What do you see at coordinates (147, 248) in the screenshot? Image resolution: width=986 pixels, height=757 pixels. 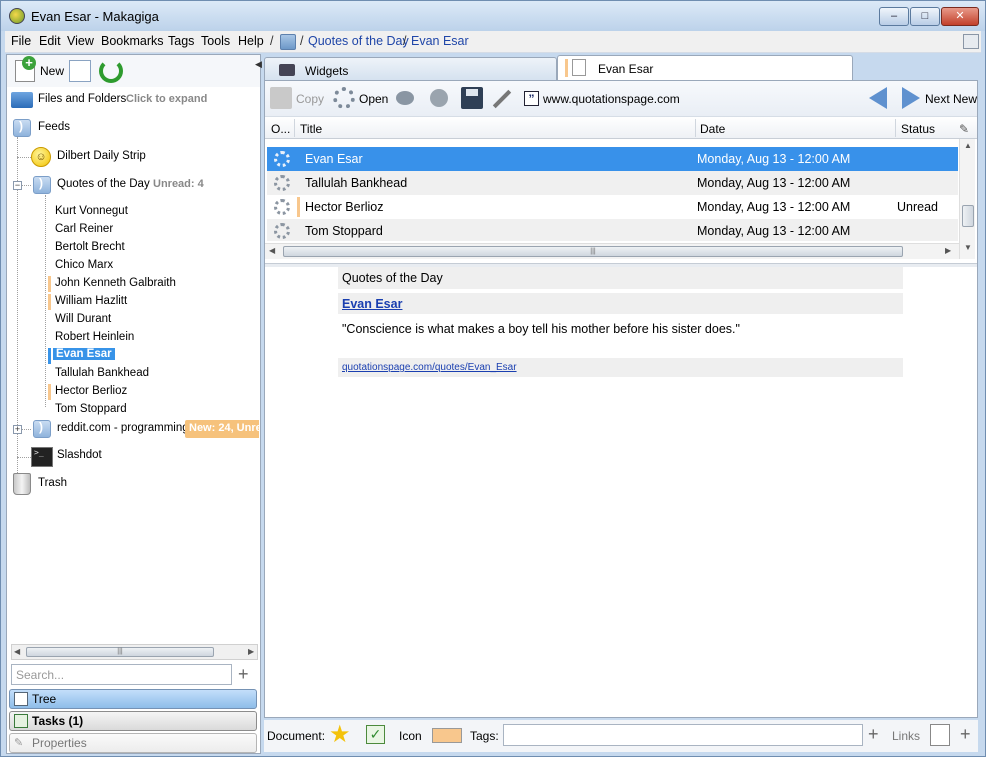 I see `tree-item-quote: Bertolt Brecht` at bounding box center [147, 248].